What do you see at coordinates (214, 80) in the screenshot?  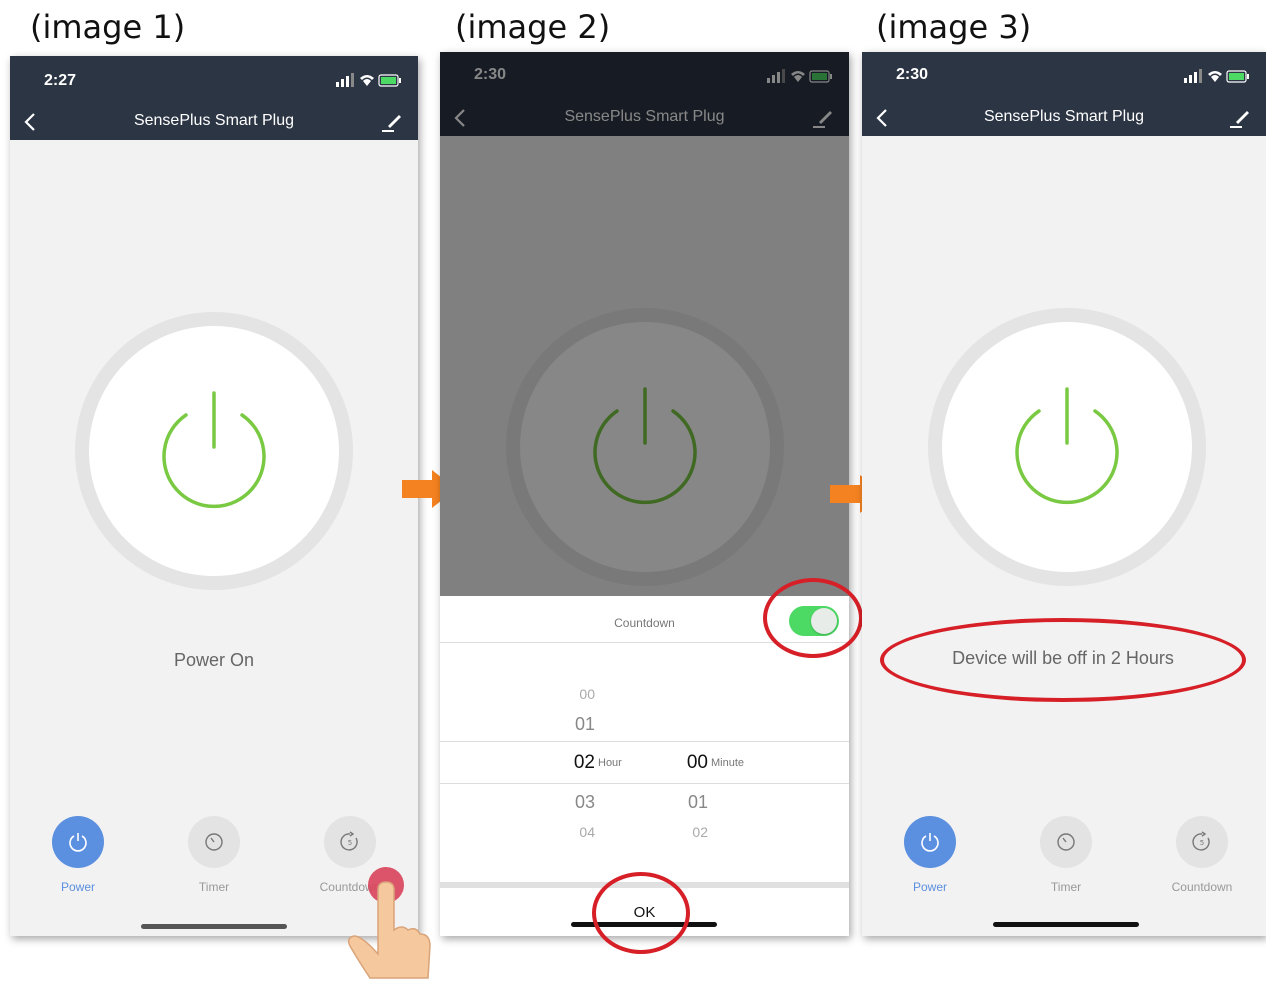 I see `status-bar: 2:27` at bounding box center [214, 80].